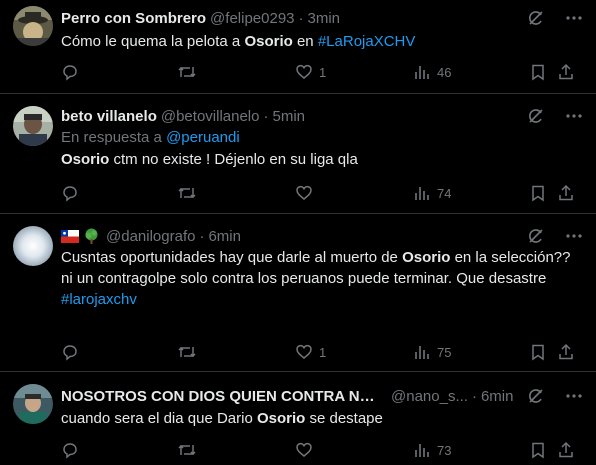 This screenshot has height=465, width=596. I want to click on tweet-actions: 74, so click(322, 193).